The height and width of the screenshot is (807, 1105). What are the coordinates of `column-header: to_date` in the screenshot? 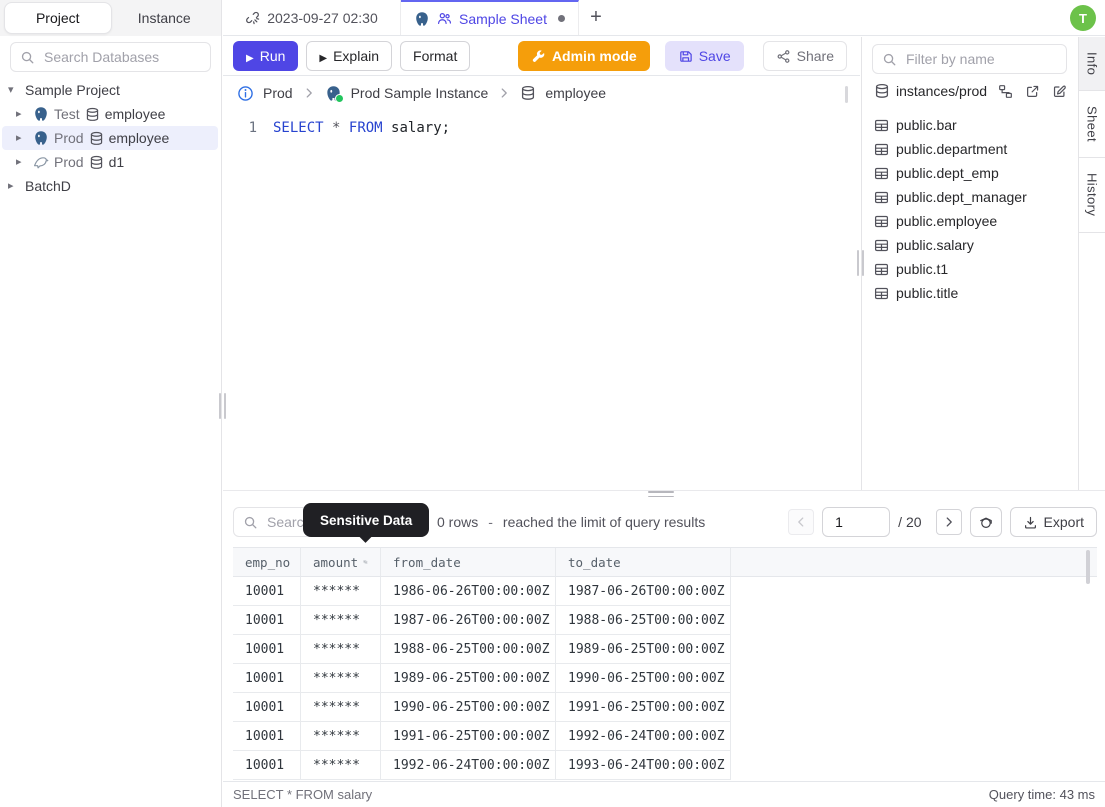 It's located at (643, 562).